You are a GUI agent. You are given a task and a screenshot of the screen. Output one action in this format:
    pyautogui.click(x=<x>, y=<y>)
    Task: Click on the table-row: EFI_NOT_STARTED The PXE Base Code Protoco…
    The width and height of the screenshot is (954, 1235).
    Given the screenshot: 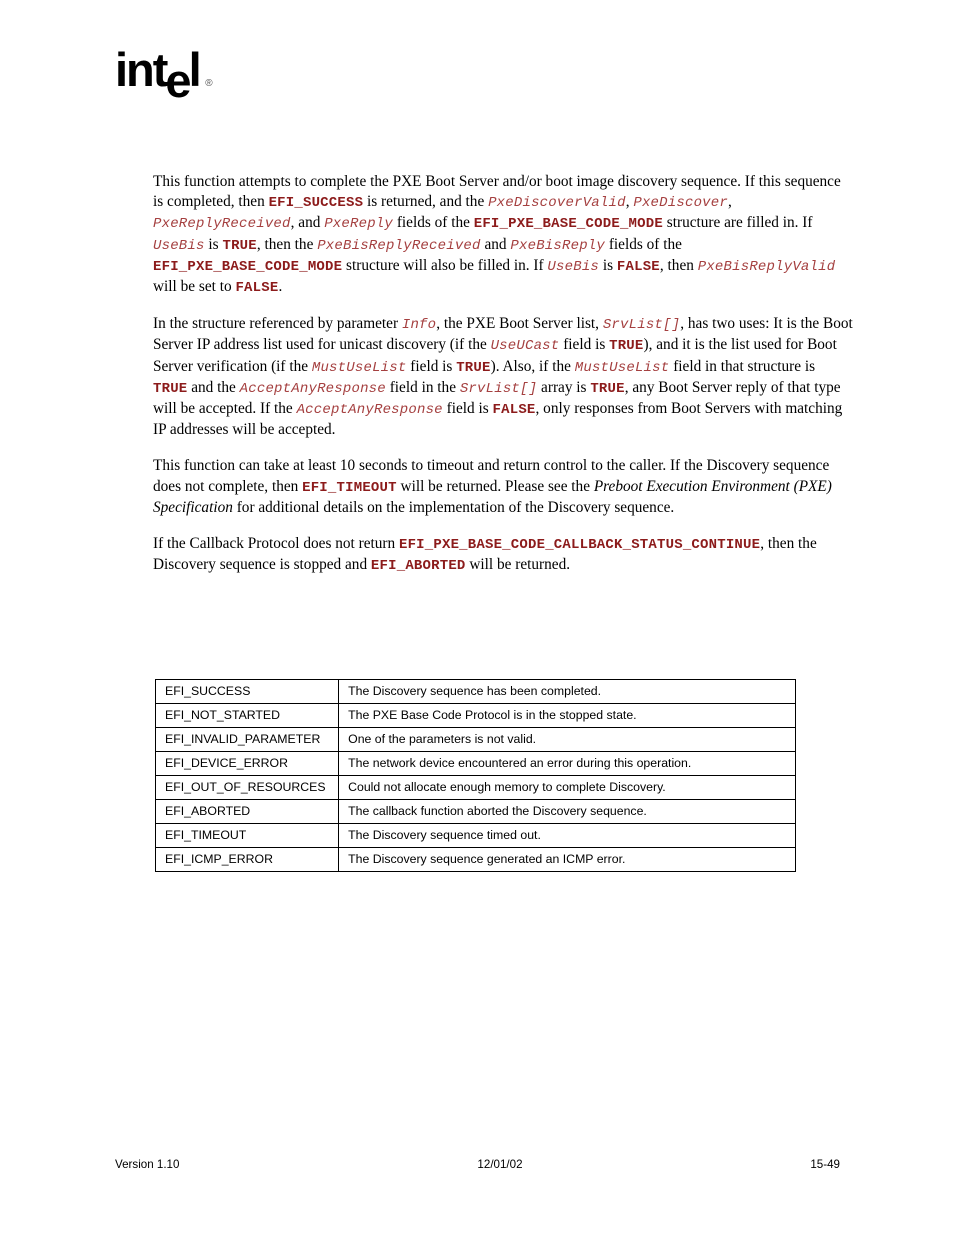 What is the action you would take?
    pyautogui.click(x=475, y=715)
    